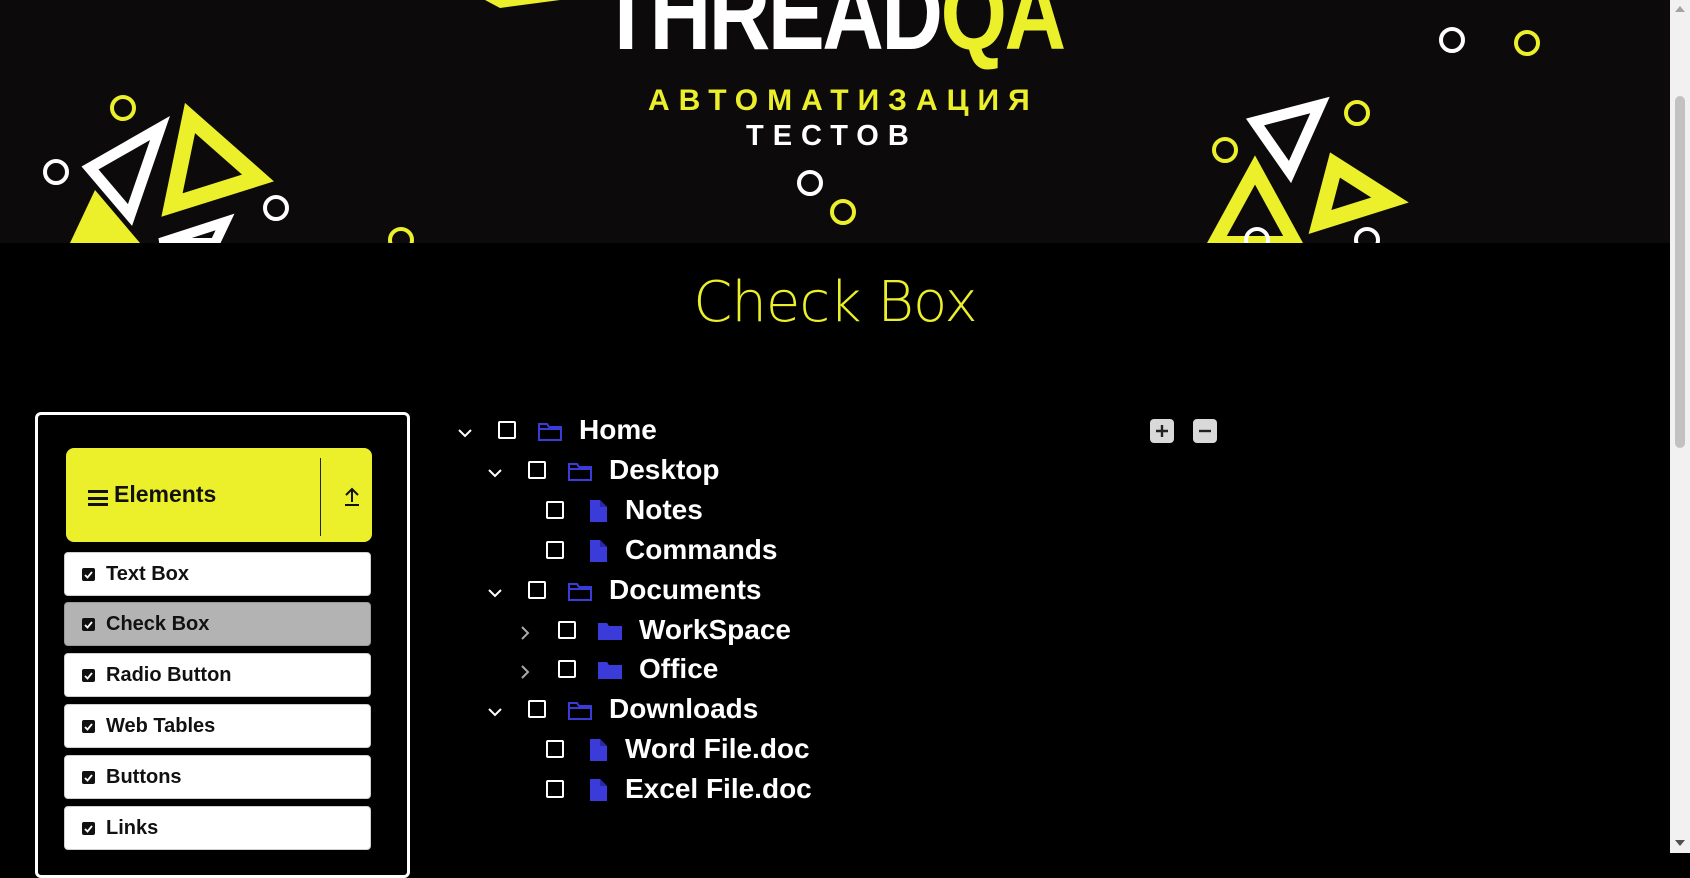 Image resolution: width=1690 pixels, height=878 pixels. What do you see at coordinates (1003, 36) in the screenshot?
I see `logo-yellow-text: QA` at bounding box center [1003, 36].